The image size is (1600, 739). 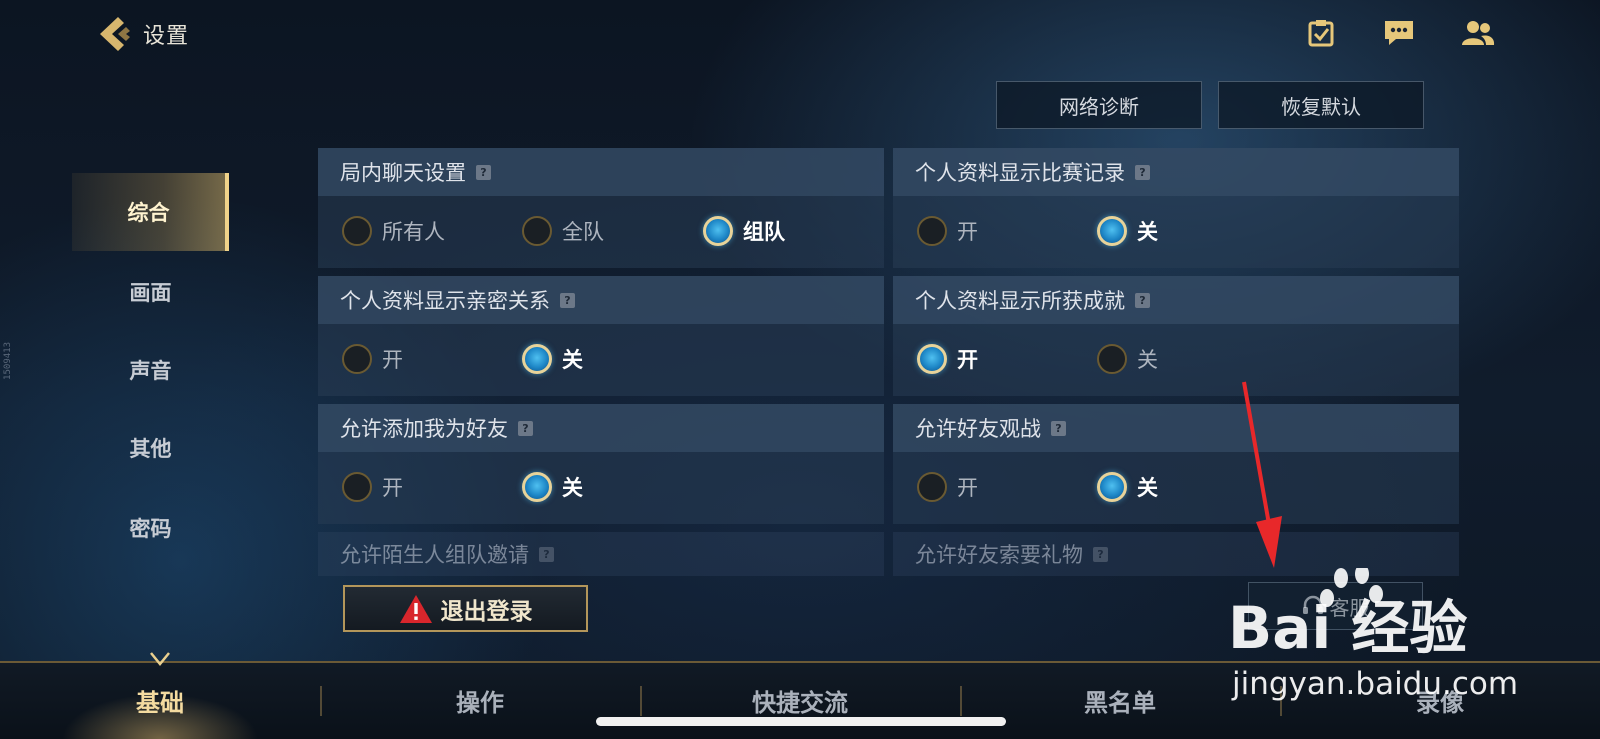 What do you see at coordinates (1127, 231) in the screenshot?
I see `match-record-off: 关` at bounding box center [1127, 231].